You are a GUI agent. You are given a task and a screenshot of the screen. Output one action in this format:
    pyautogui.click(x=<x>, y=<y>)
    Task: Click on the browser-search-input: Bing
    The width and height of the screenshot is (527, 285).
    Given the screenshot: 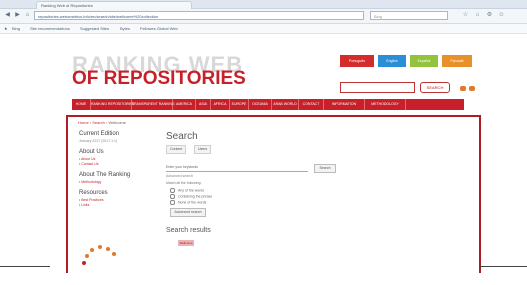 What is the action you would take?
    pyautogui.click(x=409, y=15)
    